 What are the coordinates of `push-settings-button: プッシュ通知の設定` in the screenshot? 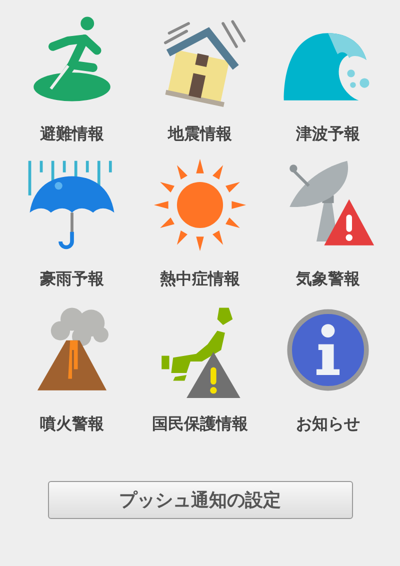 It's located at (200, 500).